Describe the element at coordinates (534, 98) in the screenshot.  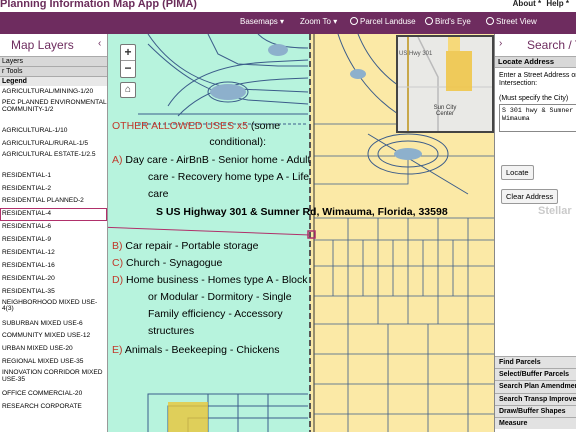
I see `city-hint: (Must specify the City)` at that location.